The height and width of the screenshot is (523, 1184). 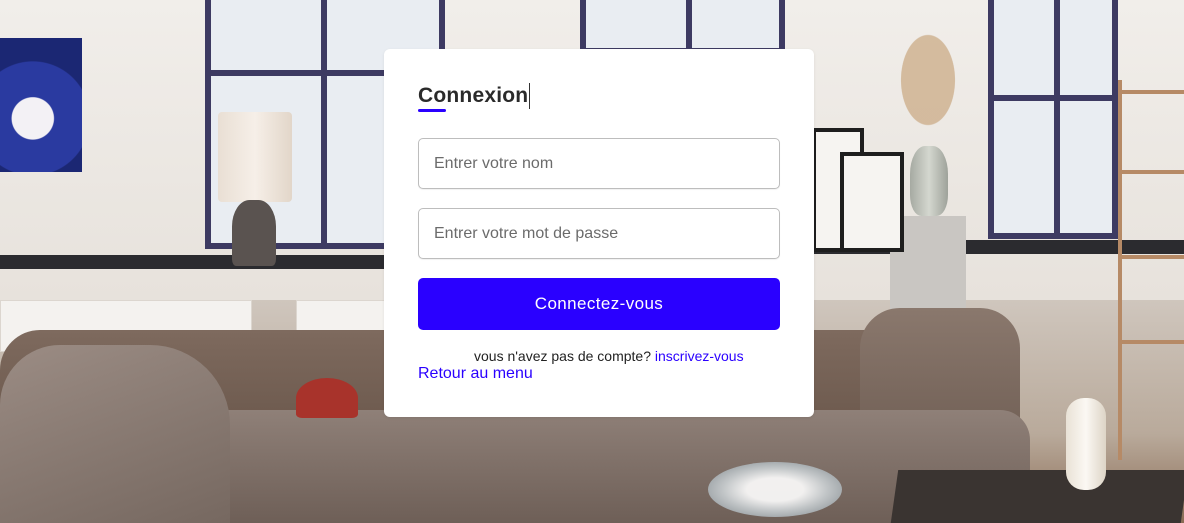 I want to click on back-to-menu-link: Retour au menu, so click(x=475, y=374).